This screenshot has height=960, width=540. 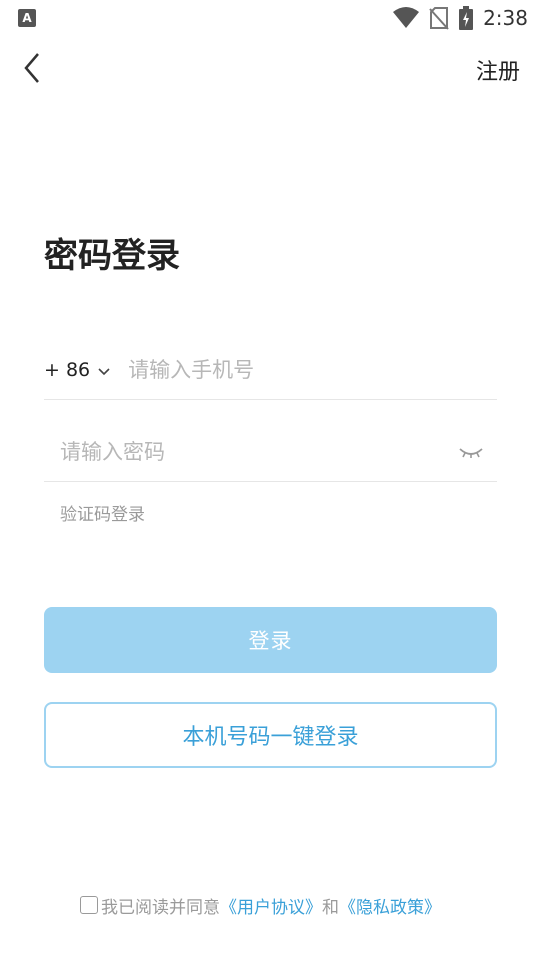 What do you see at coordinates (89, 905) in the screenshot?
I see `agreement-checkbox` at bounding box center [89, 905].